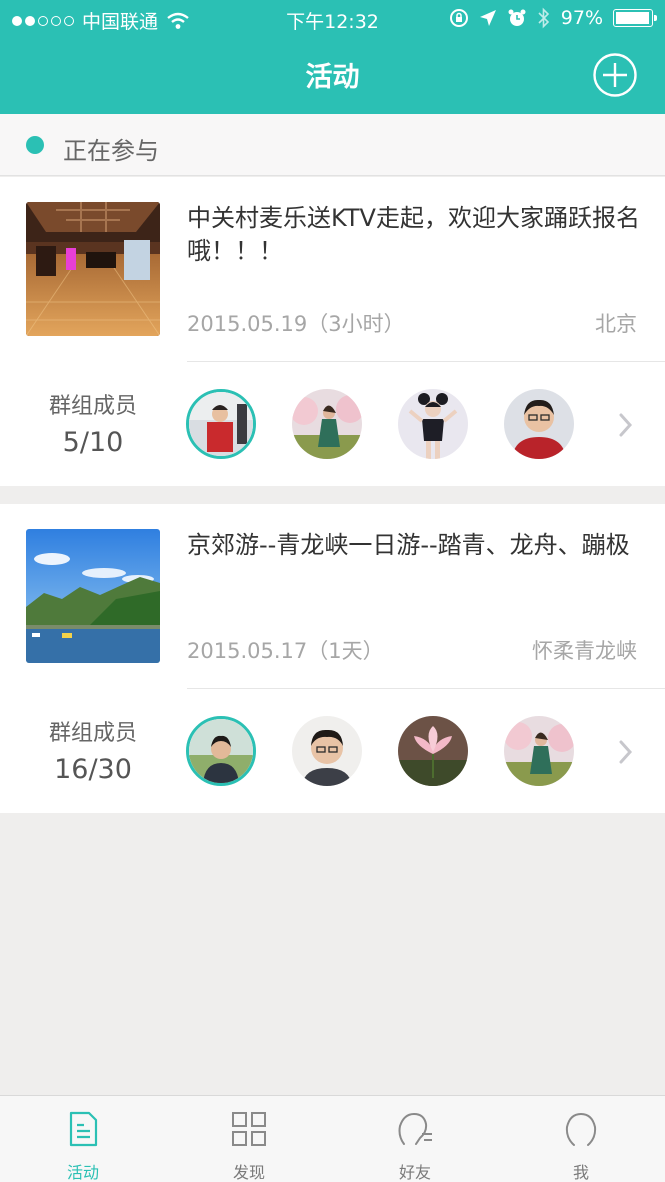 The height and width of the screenshot is (1182, 665). I want to click on tab-activity: 活动, so click(83, 1139).